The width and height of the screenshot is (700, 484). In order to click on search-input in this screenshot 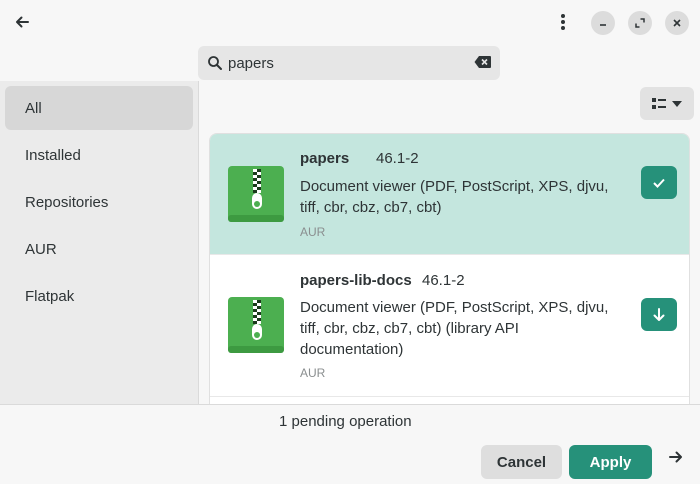, I will do `click(348, 63)`.